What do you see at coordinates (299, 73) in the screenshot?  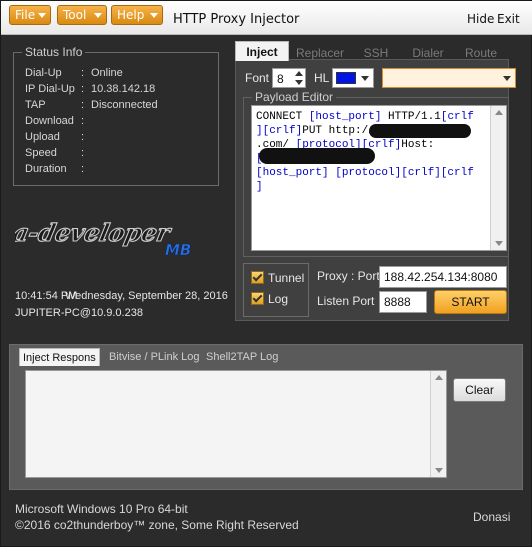 I see `arrow-up-icon` at bounding box center [299, 73].